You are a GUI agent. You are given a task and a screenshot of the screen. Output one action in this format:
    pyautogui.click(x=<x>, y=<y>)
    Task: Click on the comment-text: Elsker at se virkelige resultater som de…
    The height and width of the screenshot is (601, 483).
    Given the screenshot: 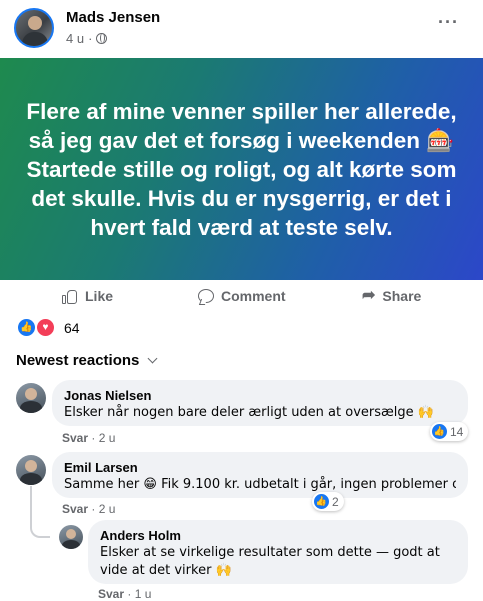 What is the action you would take?
    pyautogui.click(x=270, y=561)
    